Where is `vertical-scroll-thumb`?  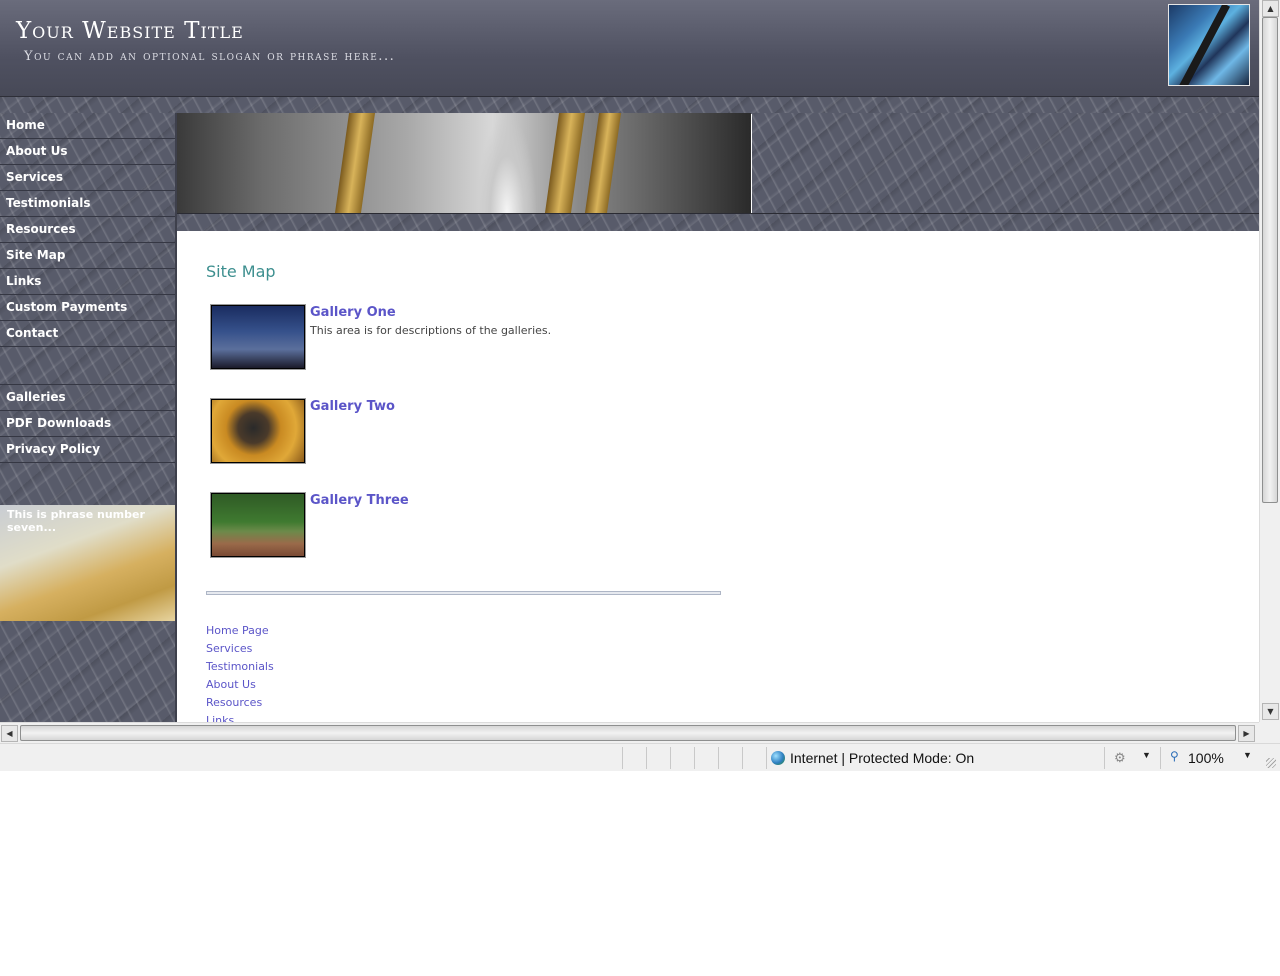
vertical-scroll-thumb is located at coordinates (1270, 260).